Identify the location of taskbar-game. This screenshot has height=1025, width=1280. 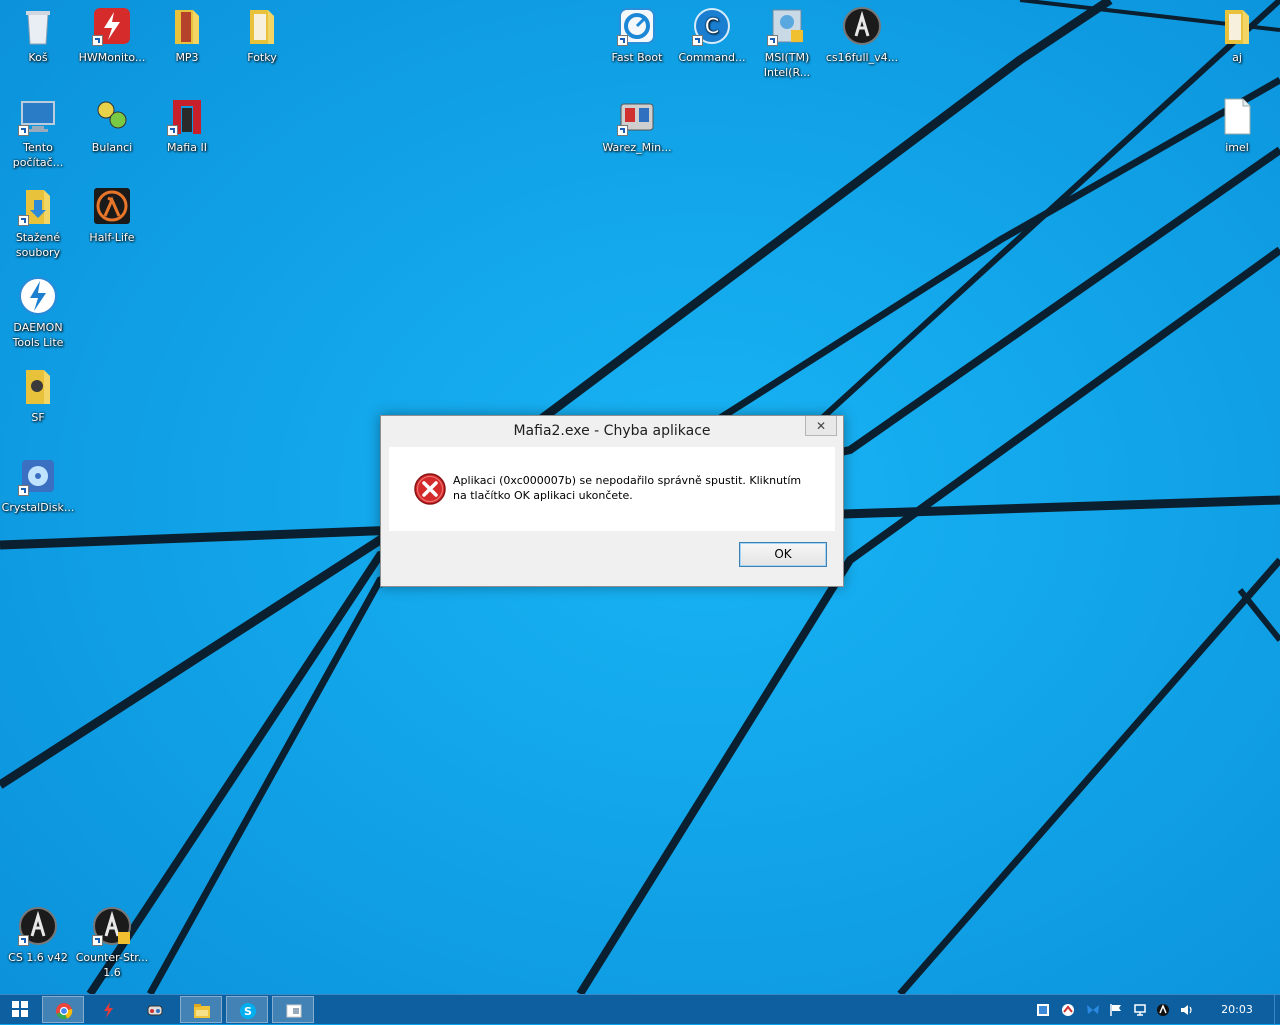
(155, 1009).